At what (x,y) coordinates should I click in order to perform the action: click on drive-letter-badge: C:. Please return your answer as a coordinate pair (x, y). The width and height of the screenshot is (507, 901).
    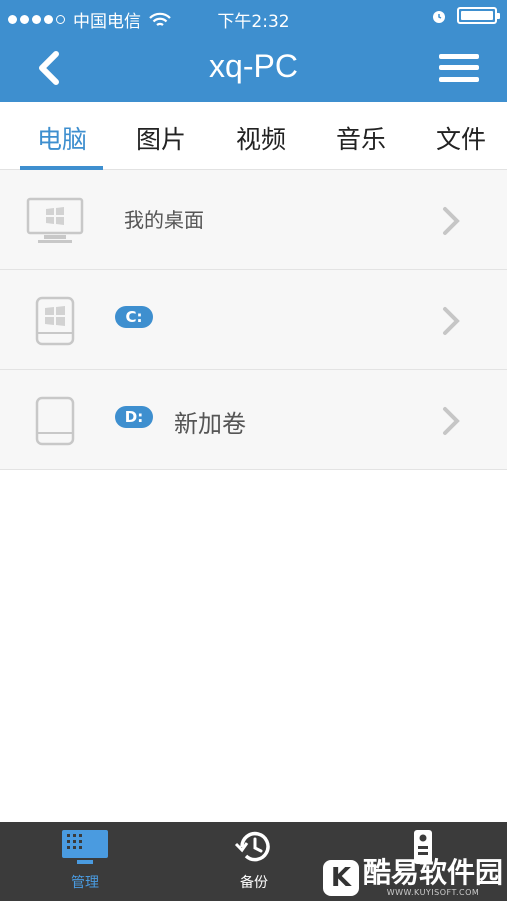
    Looking at the image, I should click on (134, 317).